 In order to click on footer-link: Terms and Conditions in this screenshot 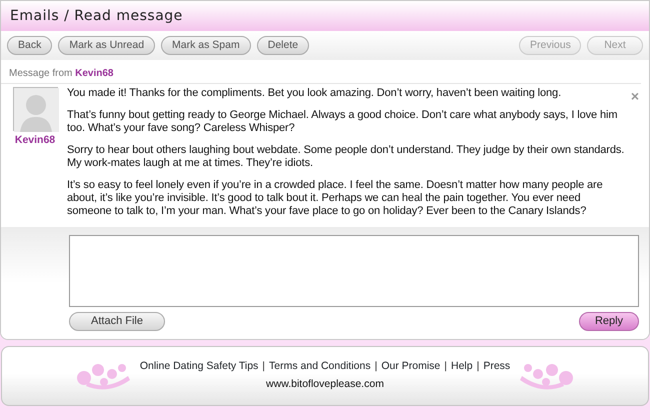, I will do `click(320, 367)`.